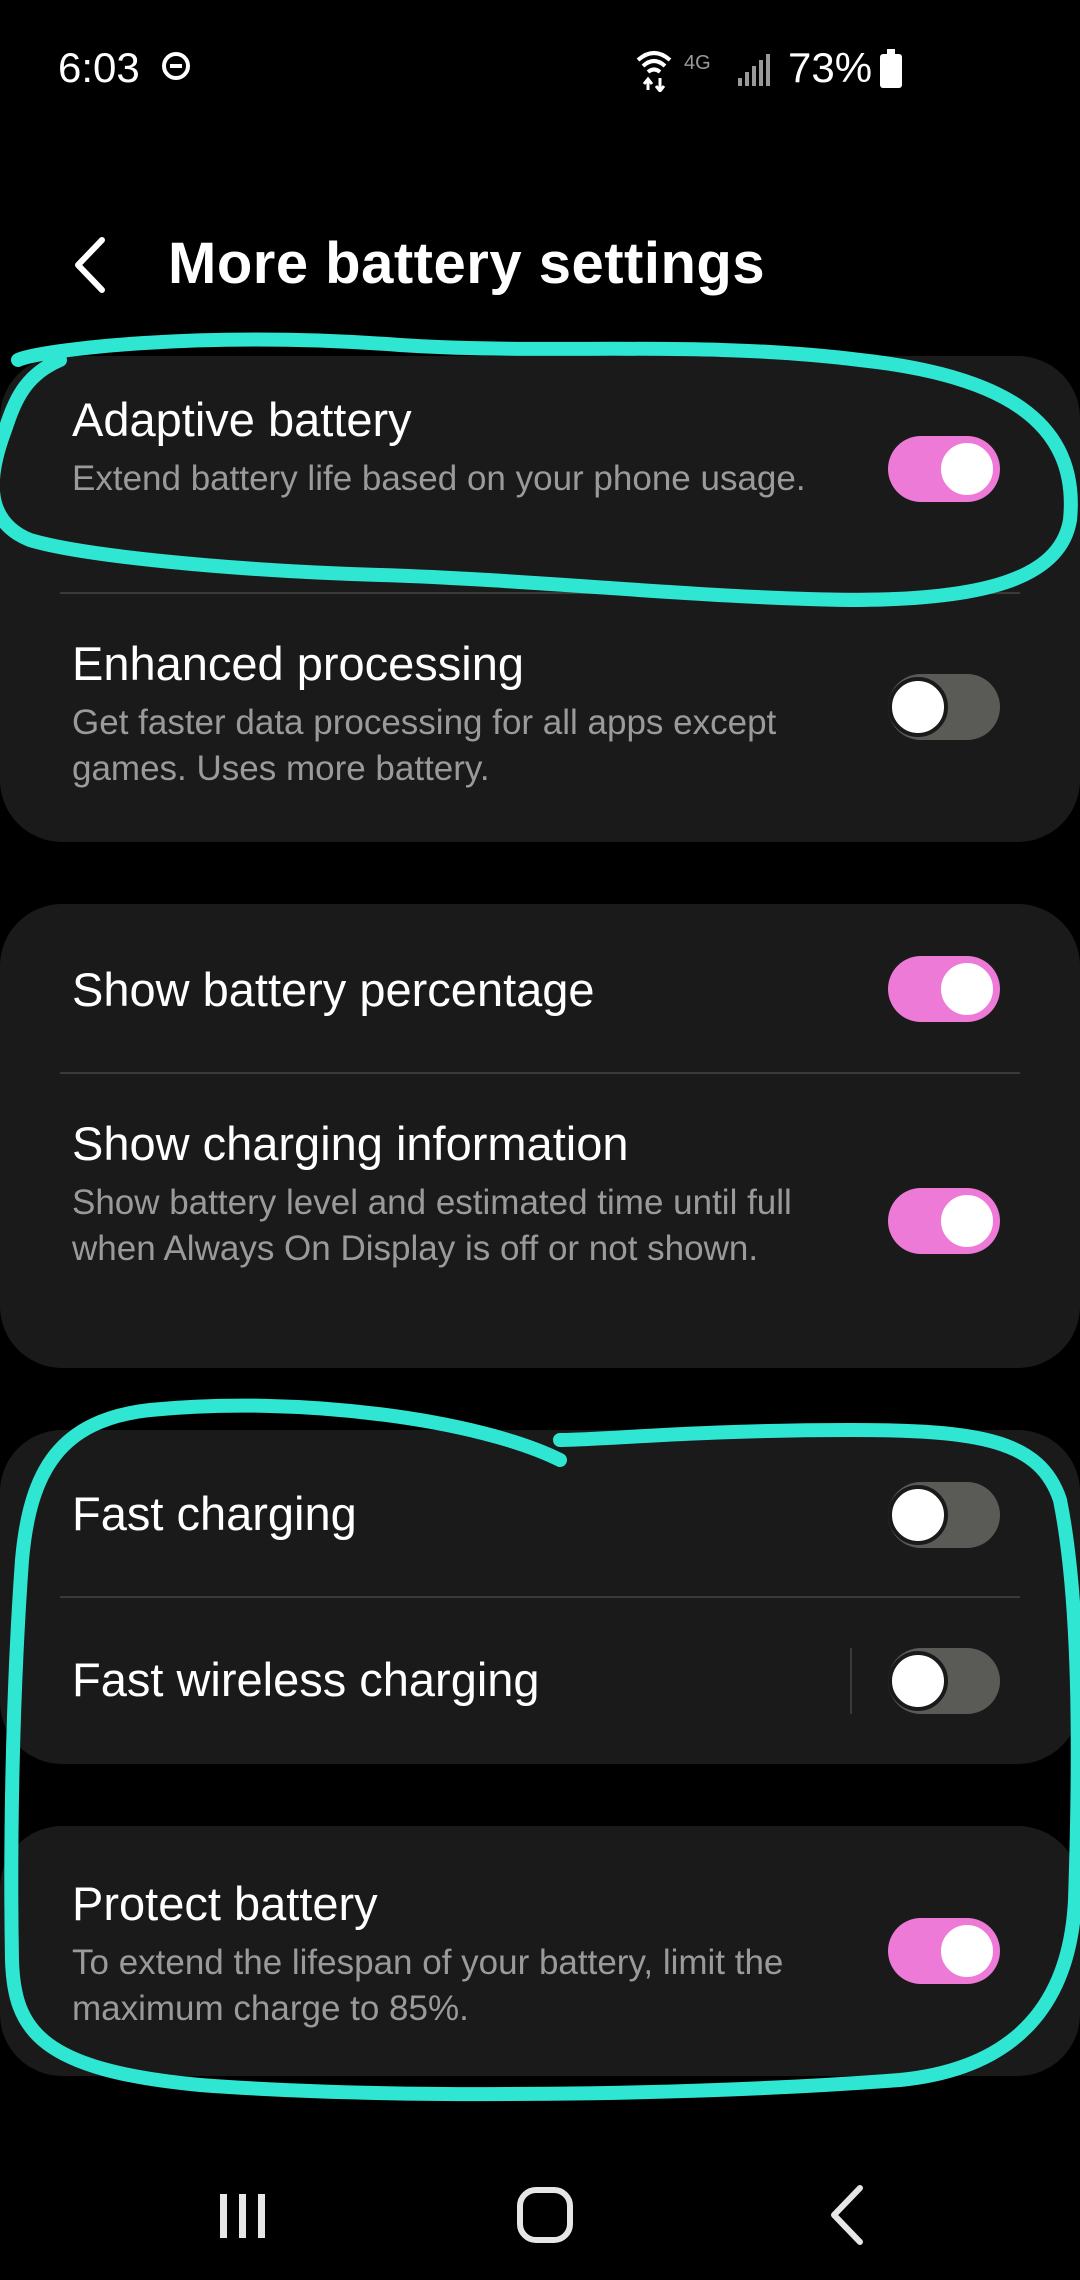 This screenshot has height=2280, width=1080. What do you see at coordinates (333, 989) in the screenshot?
I see `setting-title: Show battery percentage` at bounding box center [333, 989].